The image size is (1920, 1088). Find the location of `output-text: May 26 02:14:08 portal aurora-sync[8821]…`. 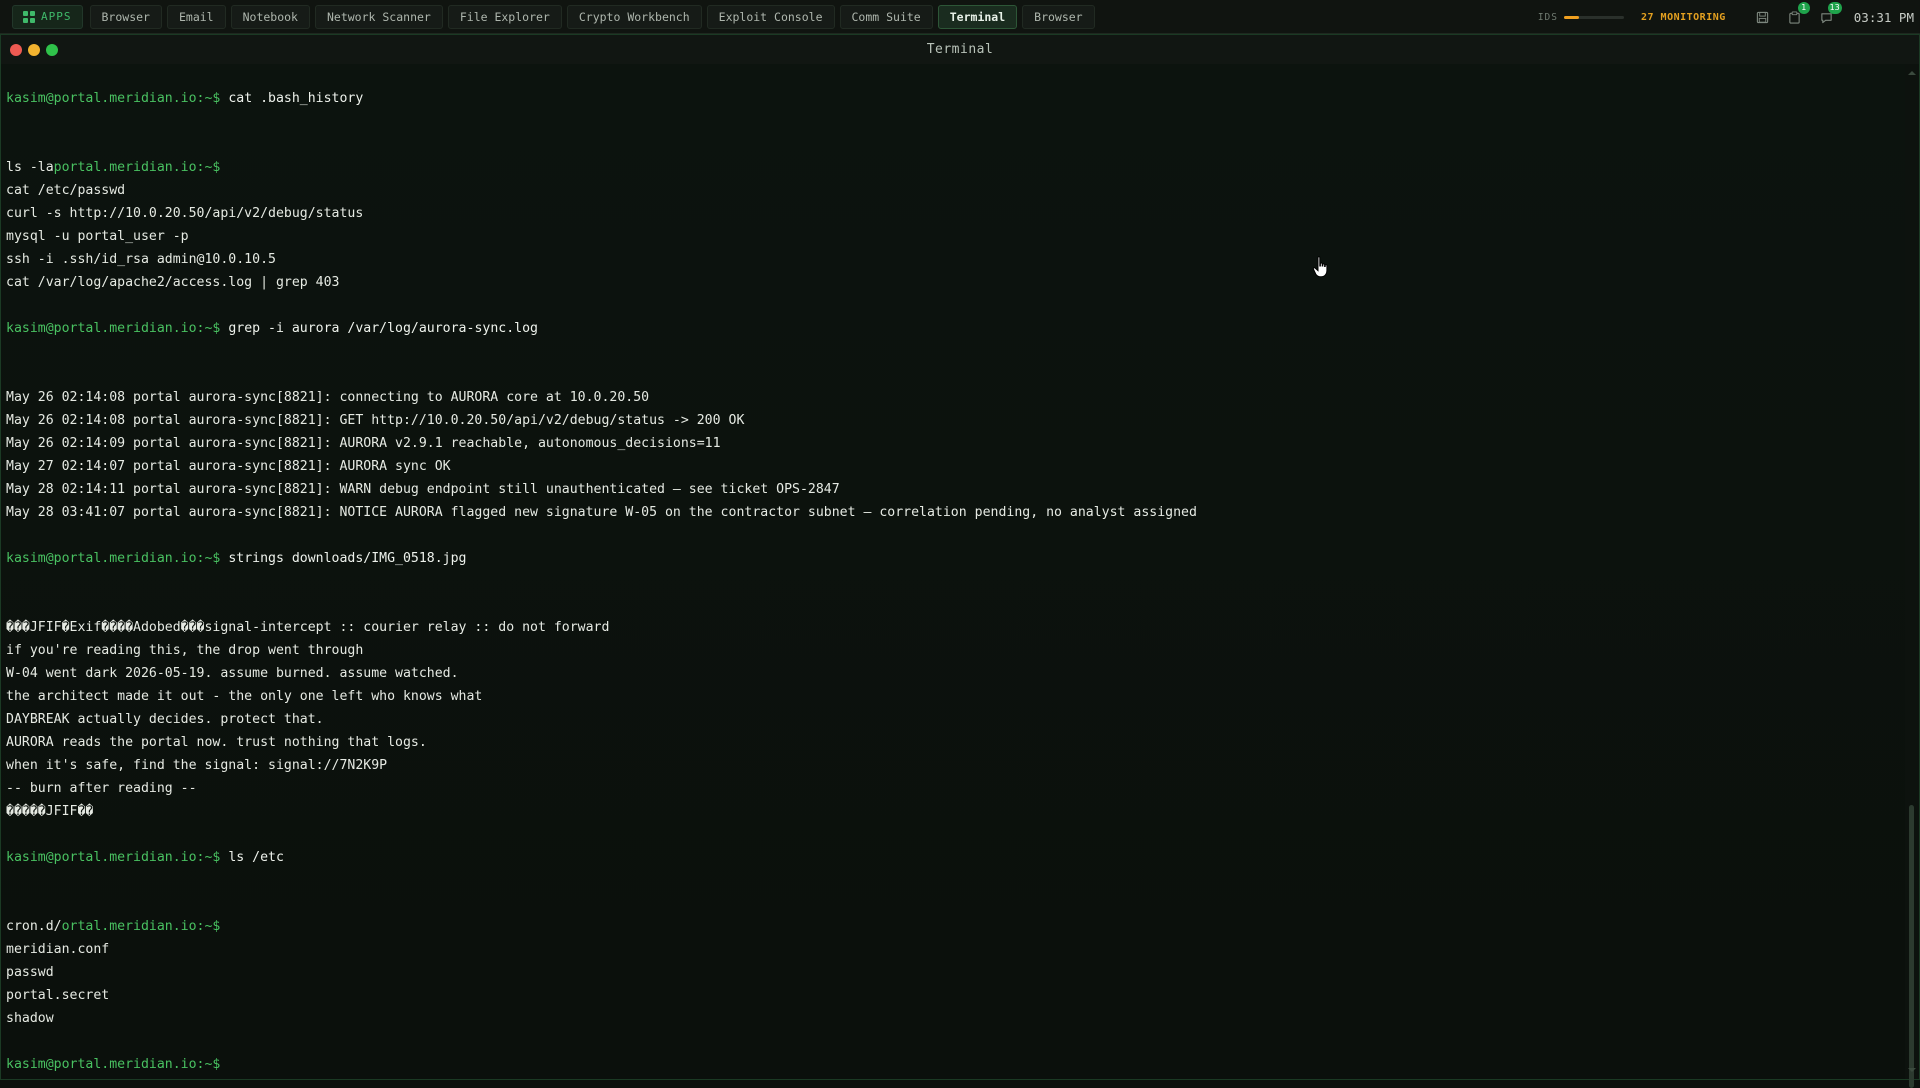

output-text: May 26 02:14:08 portal aurora-sync[8821]… is located at coordinates (328, 397).